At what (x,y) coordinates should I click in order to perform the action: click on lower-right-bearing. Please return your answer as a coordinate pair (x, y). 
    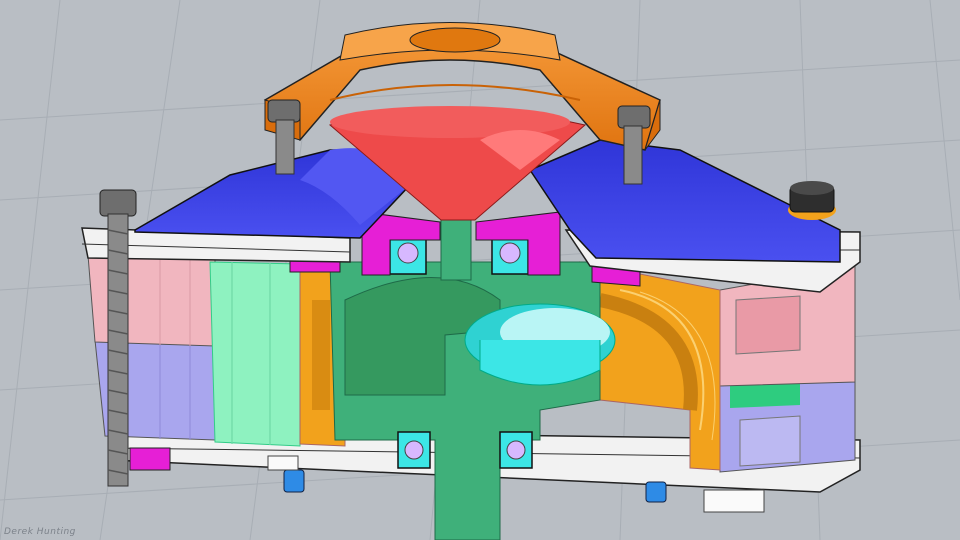
    Looking at the image, I should click on (516, 450).